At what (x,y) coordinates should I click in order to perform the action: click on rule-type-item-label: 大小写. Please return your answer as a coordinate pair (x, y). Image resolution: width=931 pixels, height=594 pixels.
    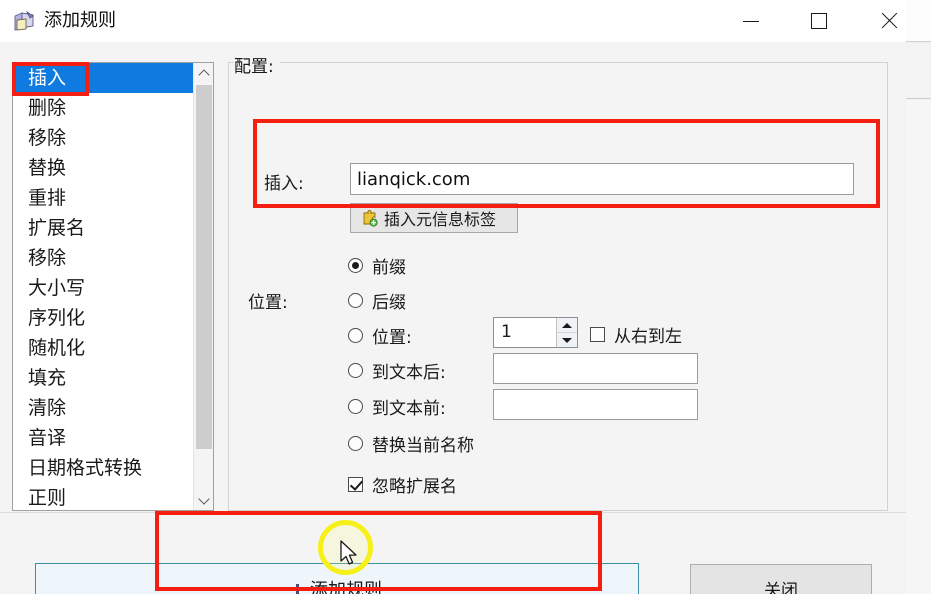
    Looking at the image, I should click on (57, 288).